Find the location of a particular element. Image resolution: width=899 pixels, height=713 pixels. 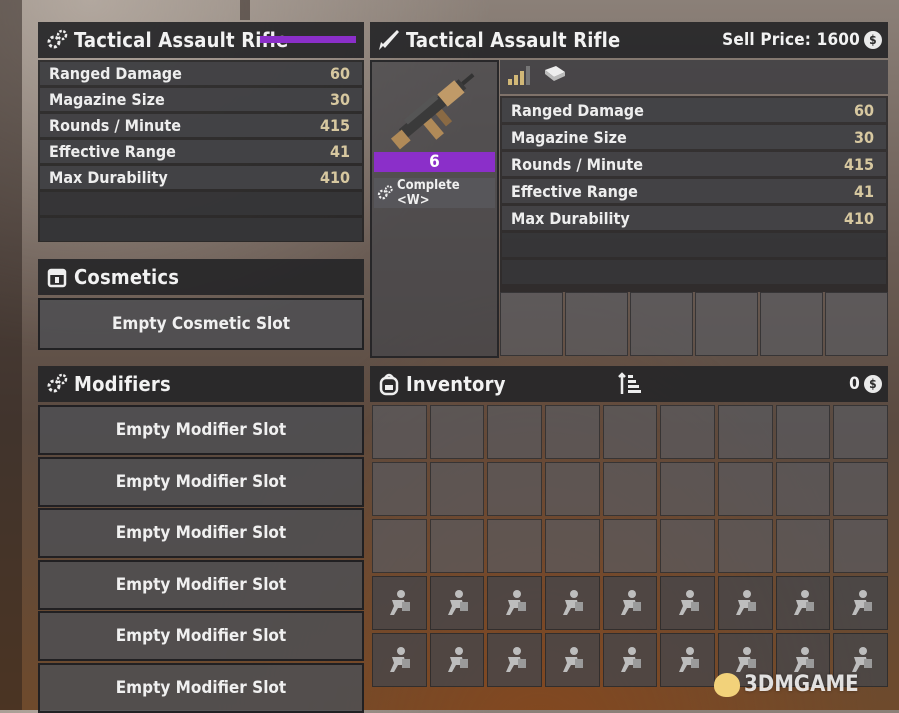

sort-icon is located at coordinates (630, 386).